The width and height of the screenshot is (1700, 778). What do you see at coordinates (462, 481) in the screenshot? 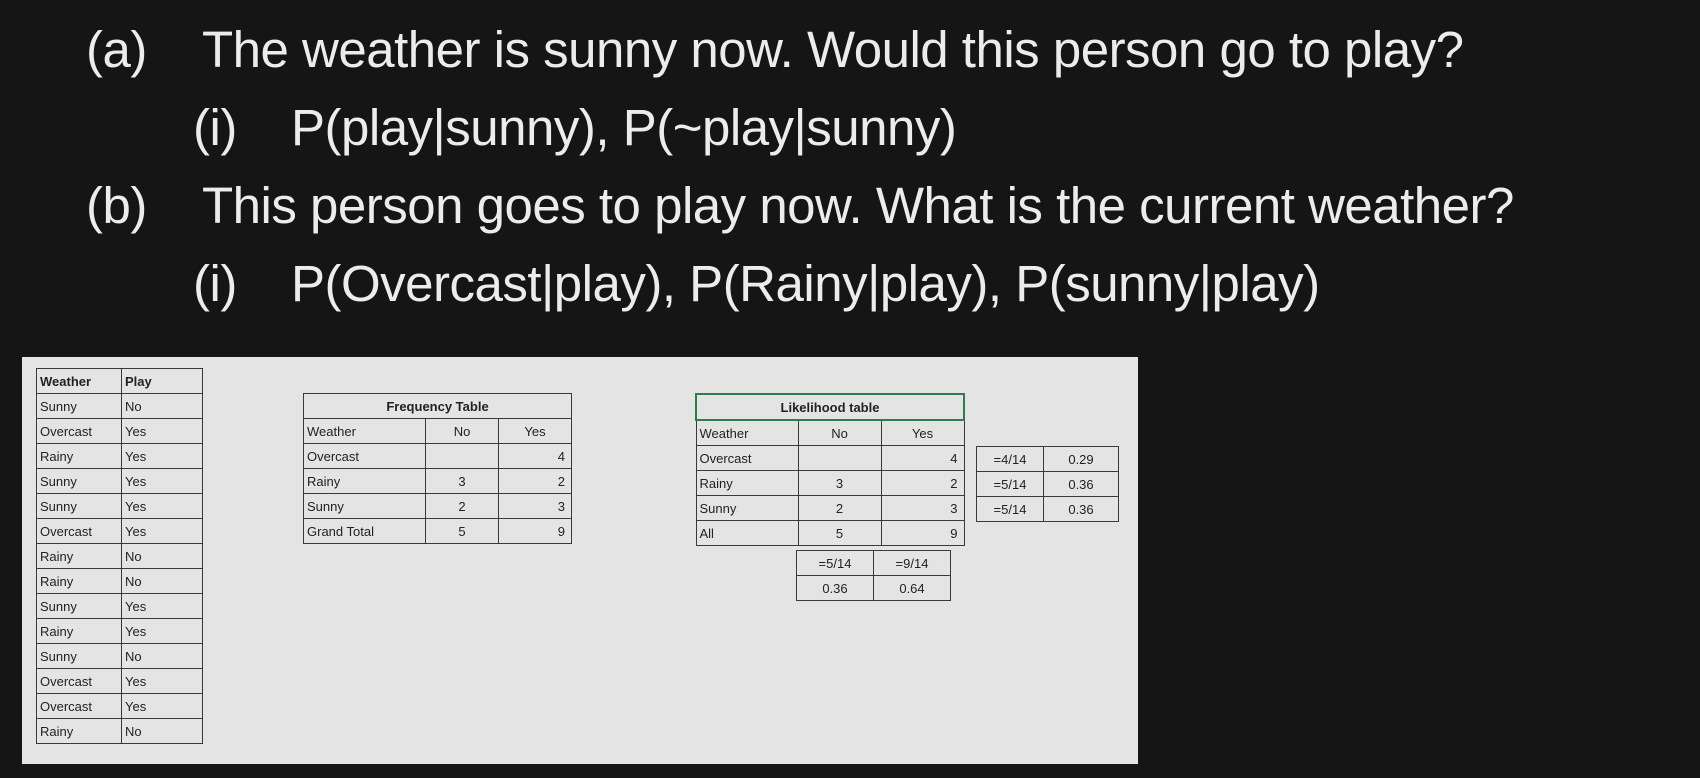
I see `frequency-no-cell: 3` at bounding box center [462, 481].